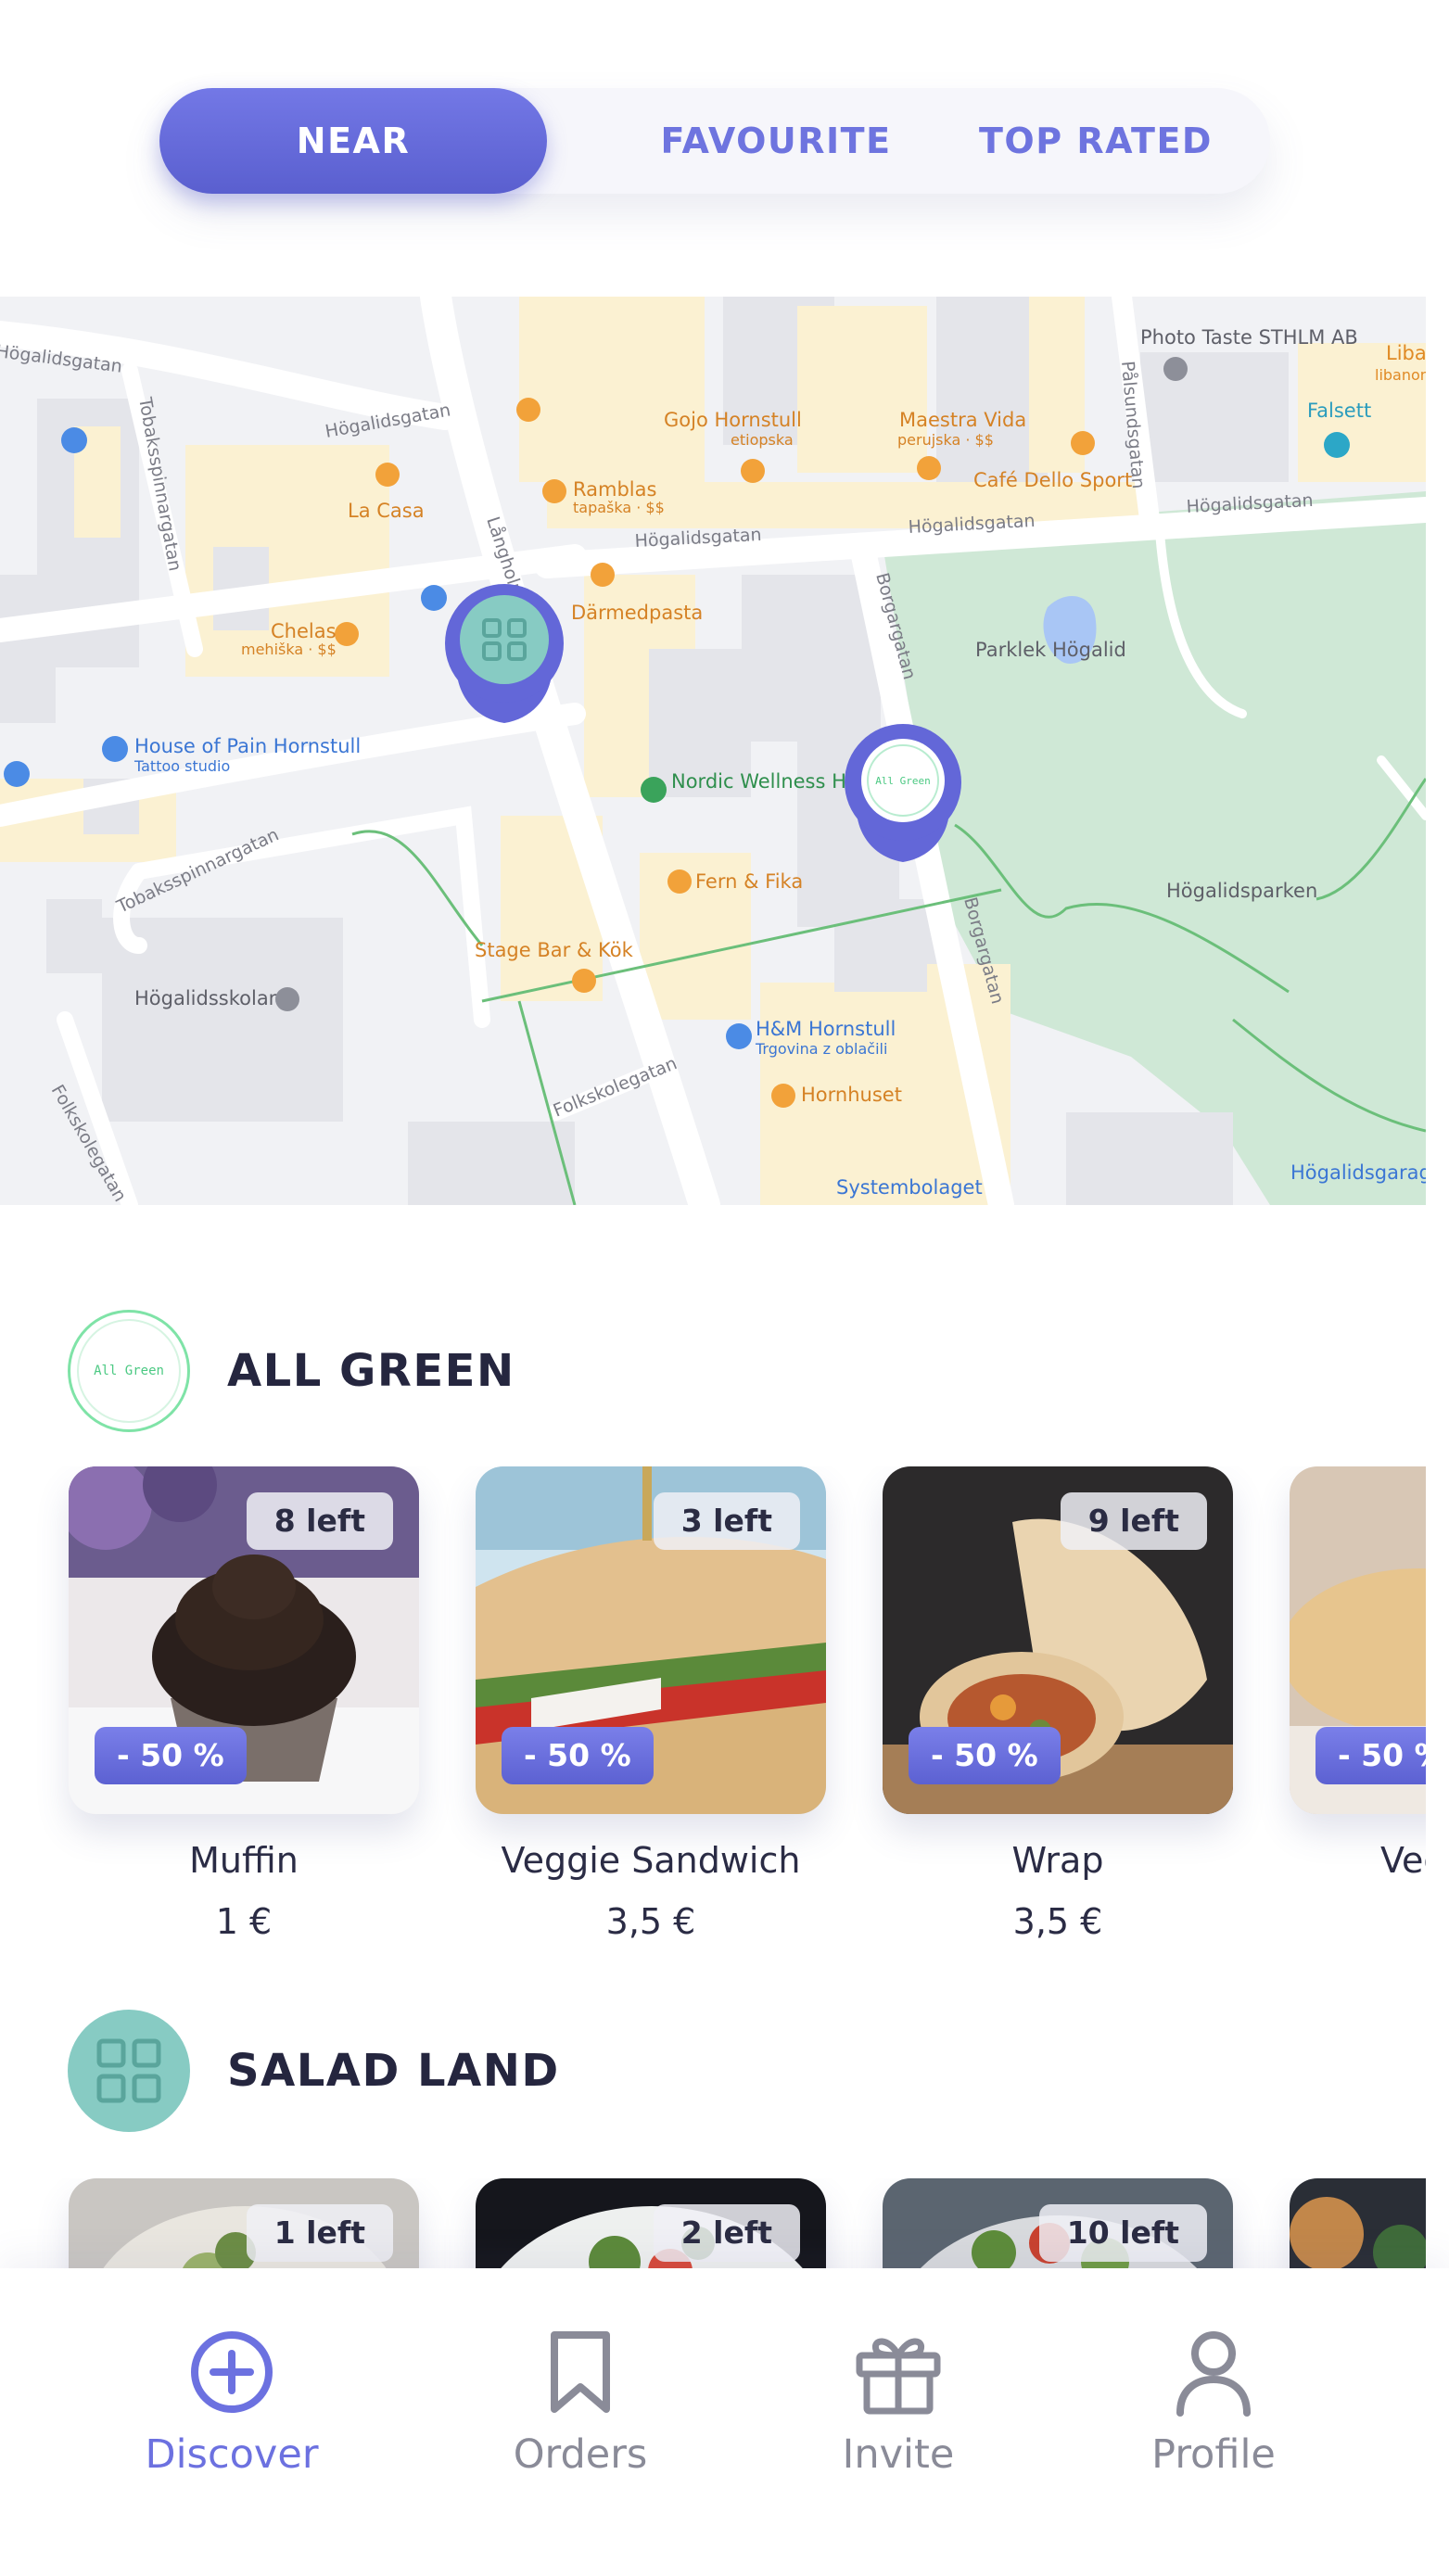  I want to click on stock-badge: 2 left, so click(726, 2233).